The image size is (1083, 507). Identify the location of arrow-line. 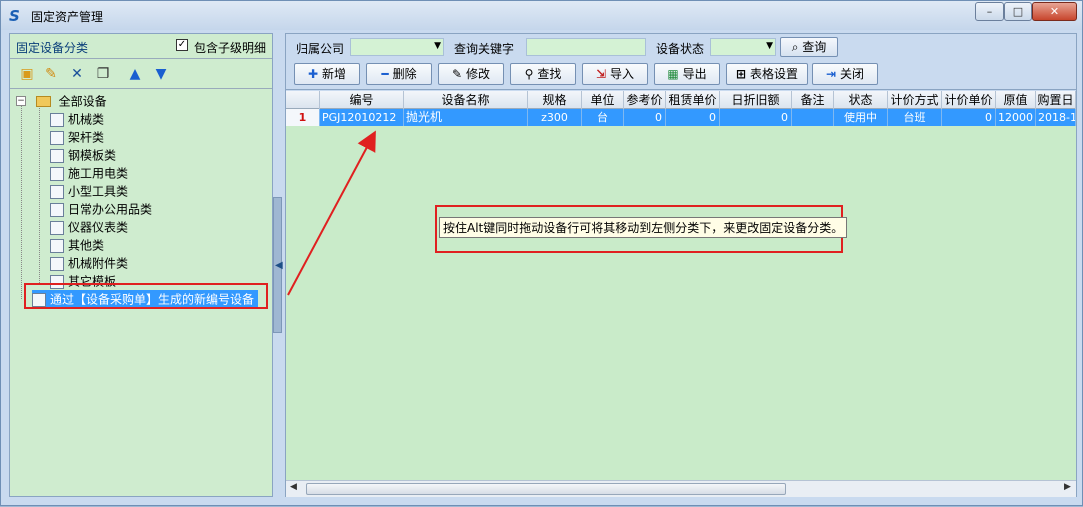
(331, 213).